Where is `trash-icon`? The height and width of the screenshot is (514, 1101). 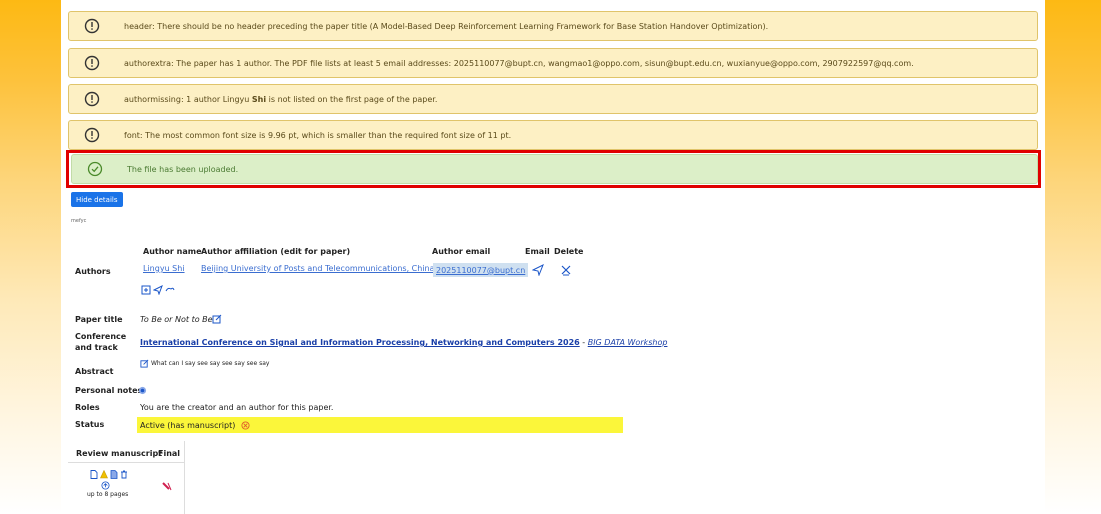
trash-icon is located at coordinates (124, 475).